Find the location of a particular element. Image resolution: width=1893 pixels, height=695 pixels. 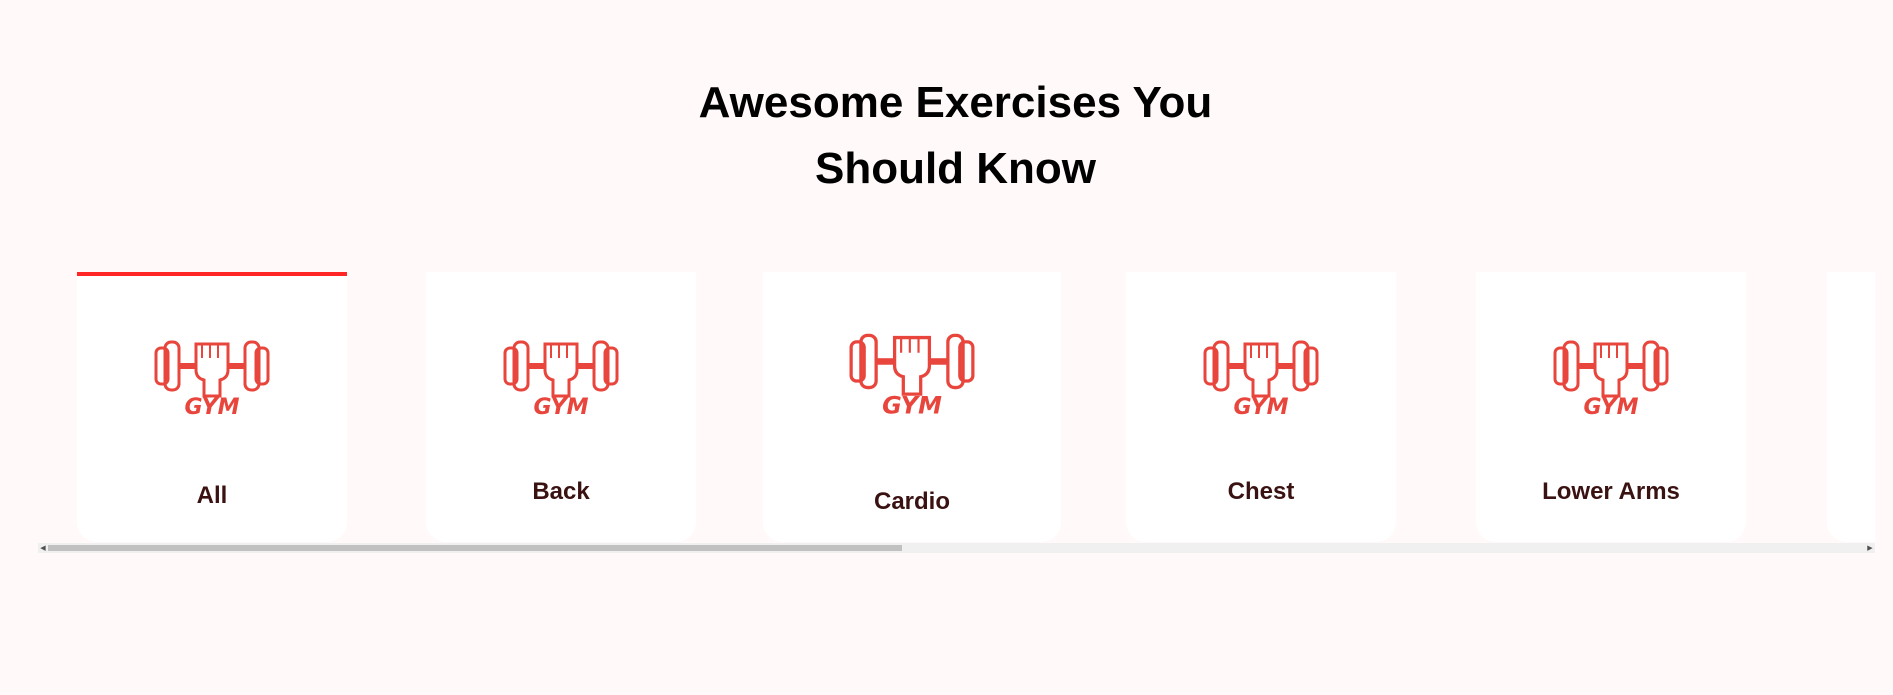

scrollbar-thumb is located at coordinates (475, 548).